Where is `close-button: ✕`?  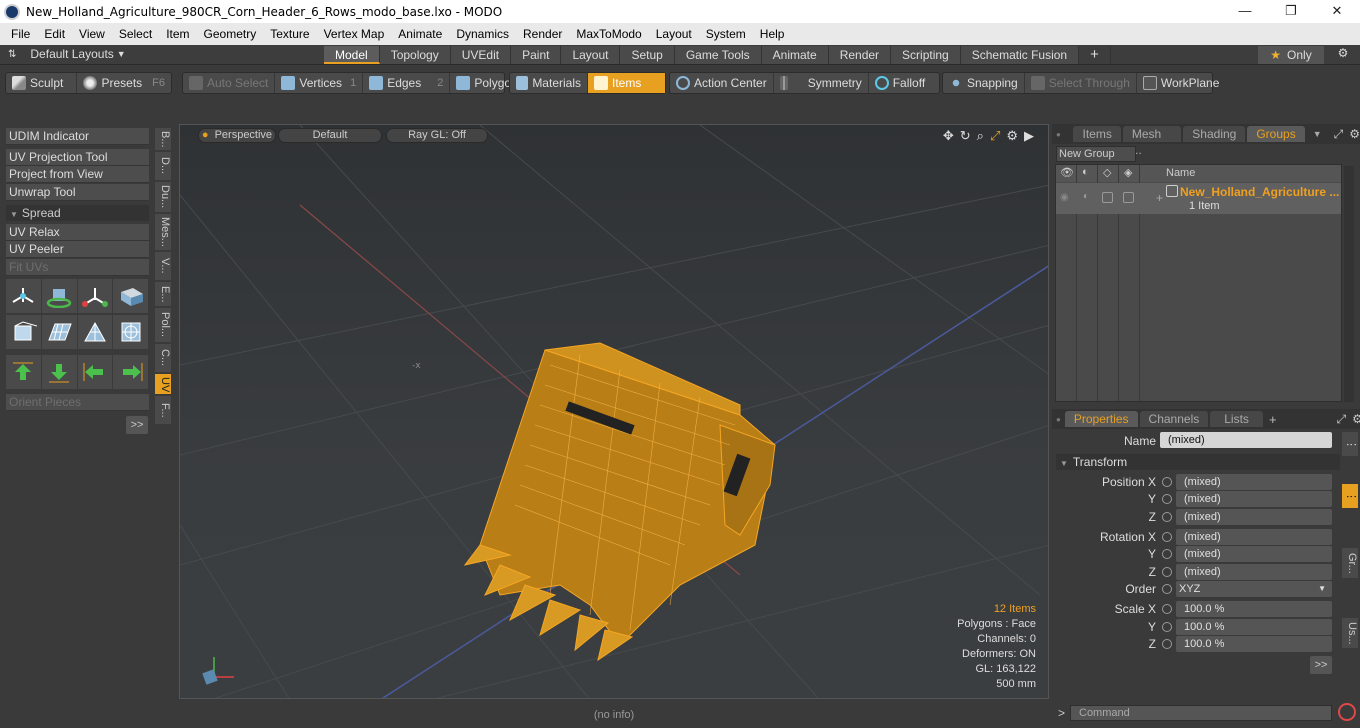 close-button: ✕ is located at coordinates (1337, 11).